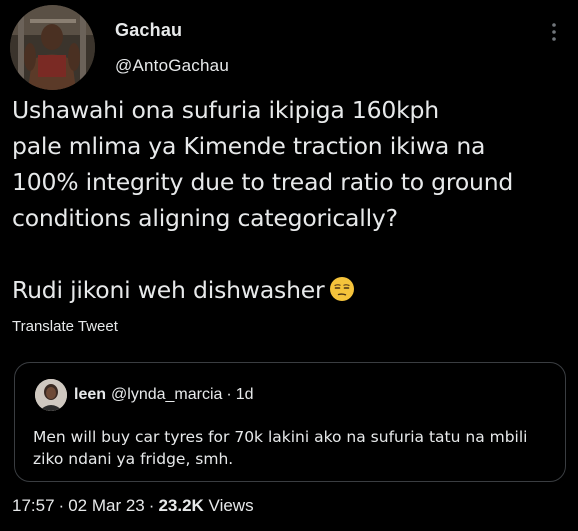  What do you see at coordinates (51, 395) in the screenshot?
I see `quoted-author-avatar` at bounding box center [51, 395].